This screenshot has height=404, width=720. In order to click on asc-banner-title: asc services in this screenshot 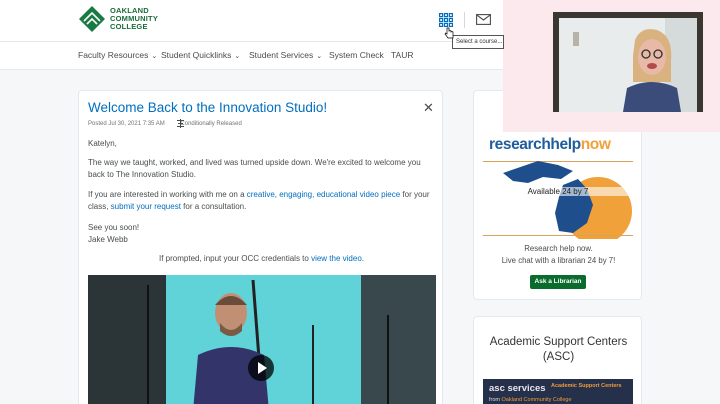, I will do `click(517, 388)`.